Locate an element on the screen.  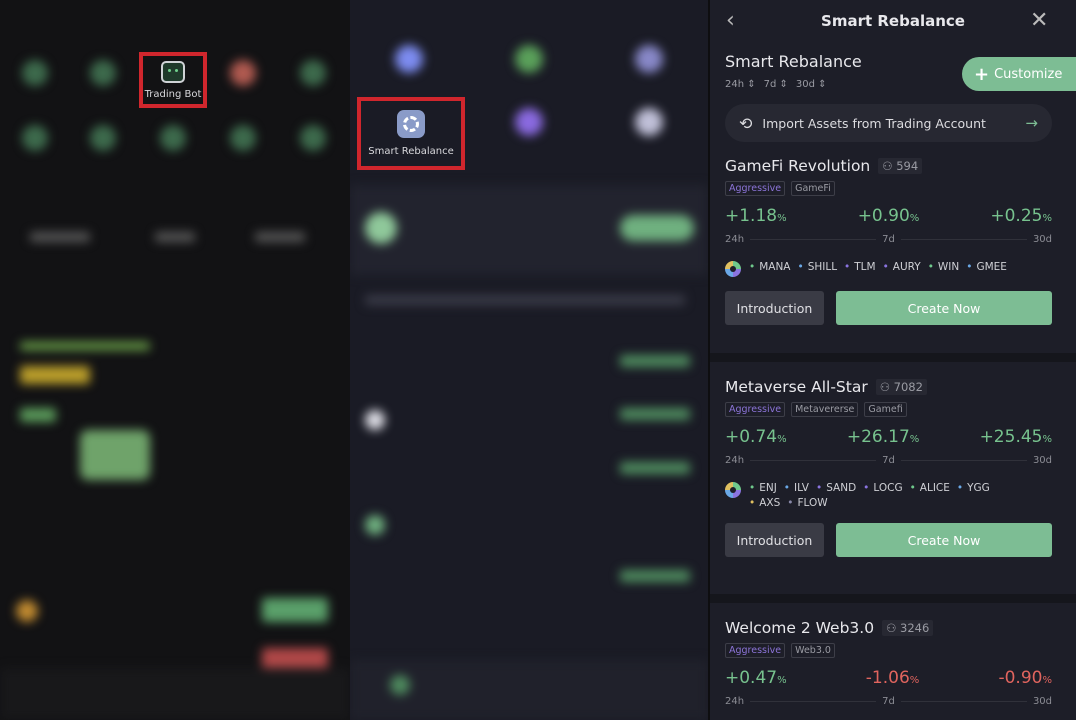
portfolio-tag: Gamefi is located at coordinates (885, 409).